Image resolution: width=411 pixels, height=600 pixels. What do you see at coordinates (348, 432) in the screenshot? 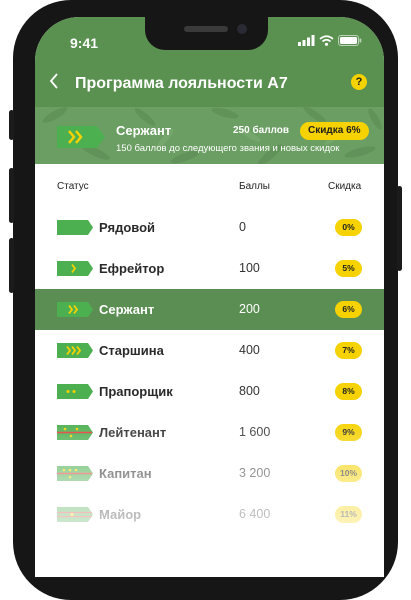
I see `rank-discount-badge: 9%` at bounding box center [348, 432].